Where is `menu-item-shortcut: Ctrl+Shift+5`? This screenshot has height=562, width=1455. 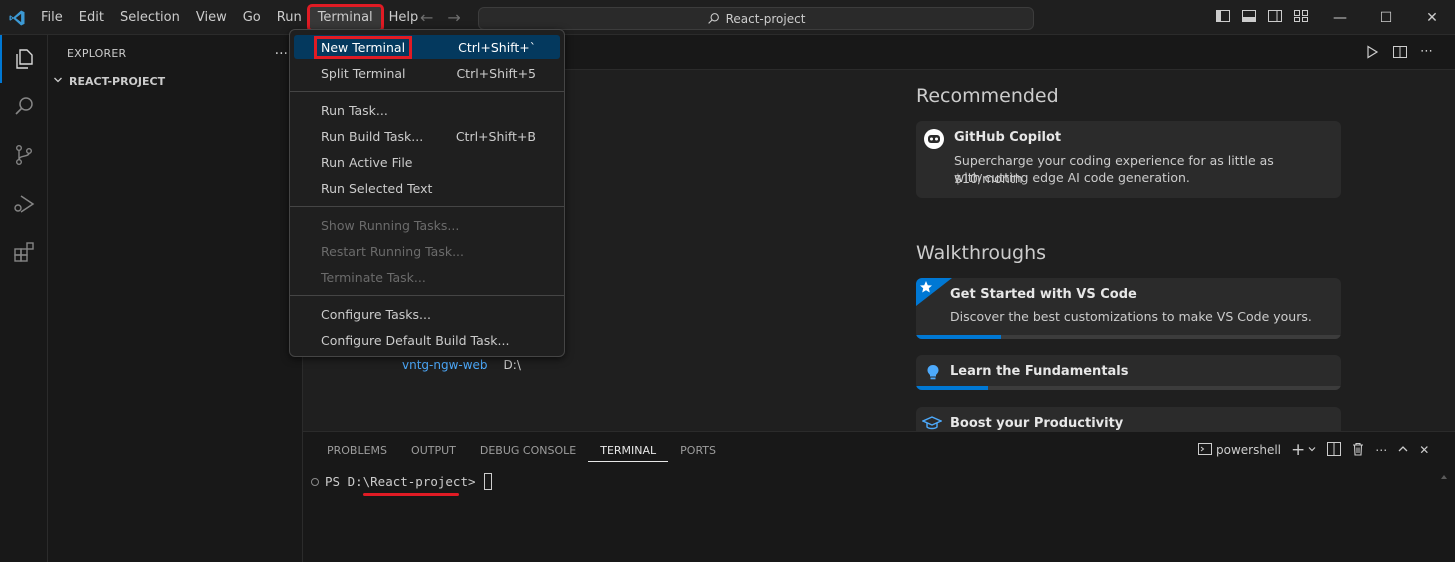 menu-item-shortcut: Ctrl+Shift+5 is located at coordinates (496, 73).